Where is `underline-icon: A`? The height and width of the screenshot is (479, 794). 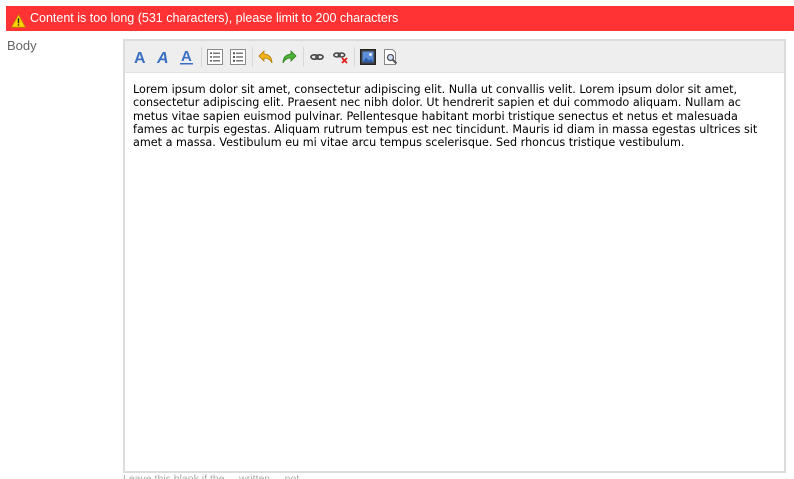 underline-icon: A is located at coordinates (187, 57).